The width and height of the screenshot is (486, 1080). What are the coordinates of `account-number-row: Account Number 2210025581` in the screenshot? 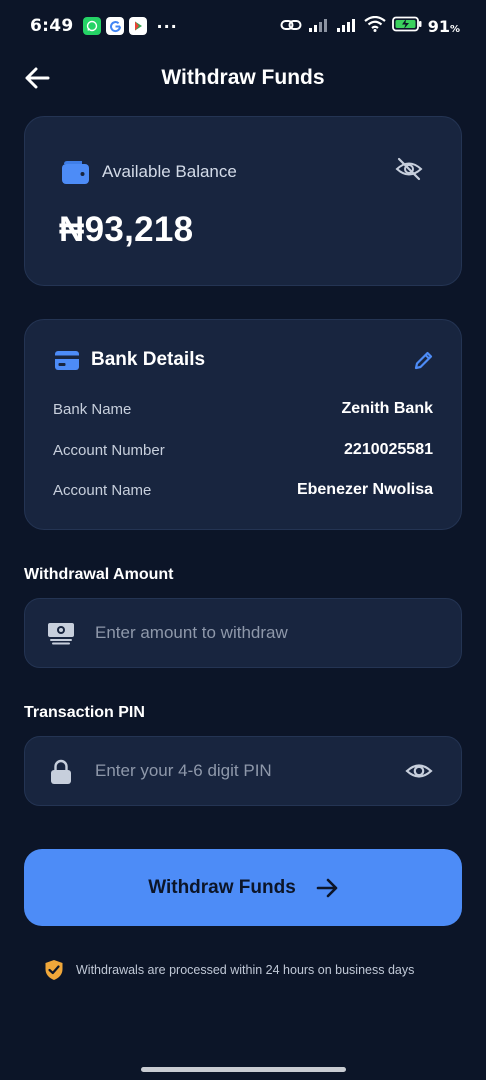 It's located at (243, 450).